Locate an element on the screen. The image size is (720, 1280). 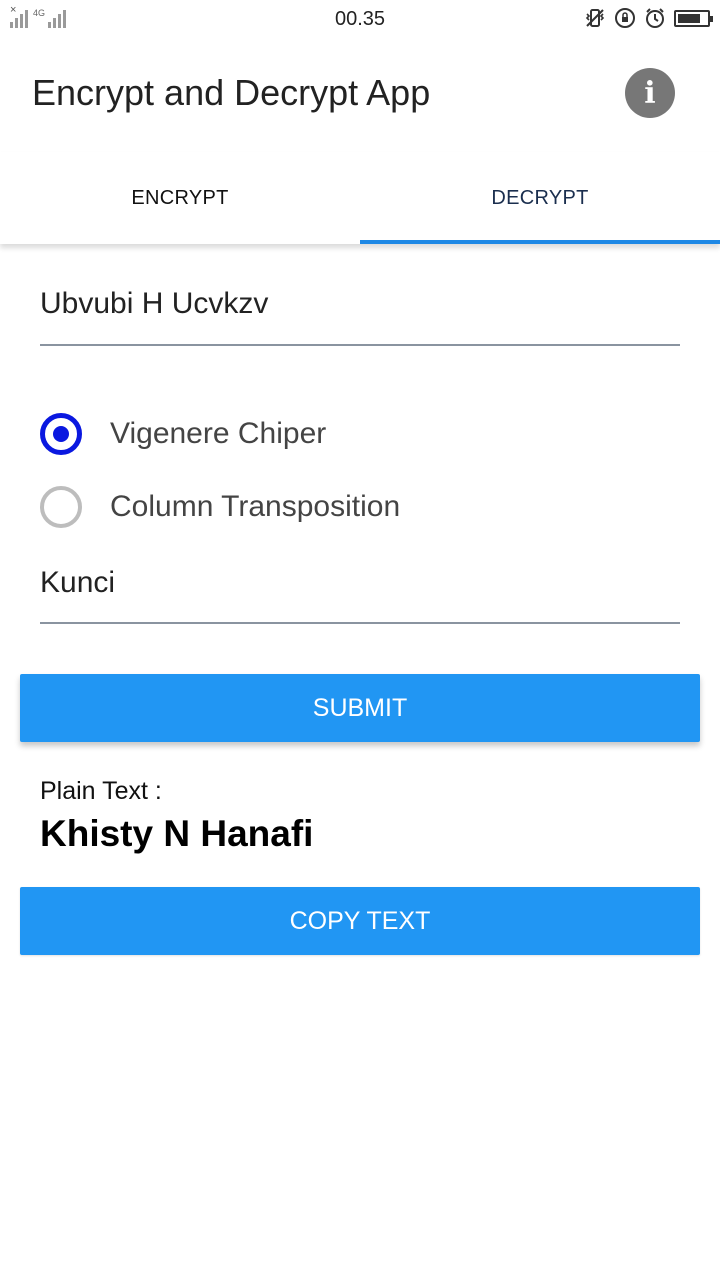
app-title: Encrypt and Decrypt App is located at coordinates (231, 92).